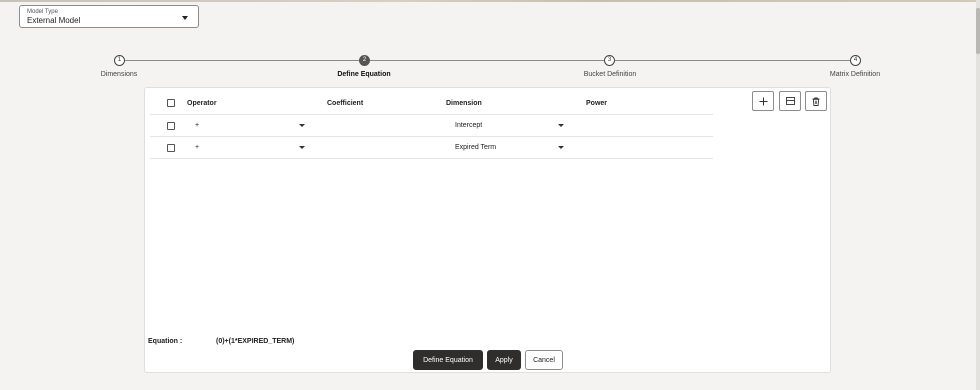 The height and width of the screenshot is (390, 980). What do you see at coordinates (476, 147) in the screenshot?
I see `dimension-value: Expired Term` at bounding box center [476, 147].